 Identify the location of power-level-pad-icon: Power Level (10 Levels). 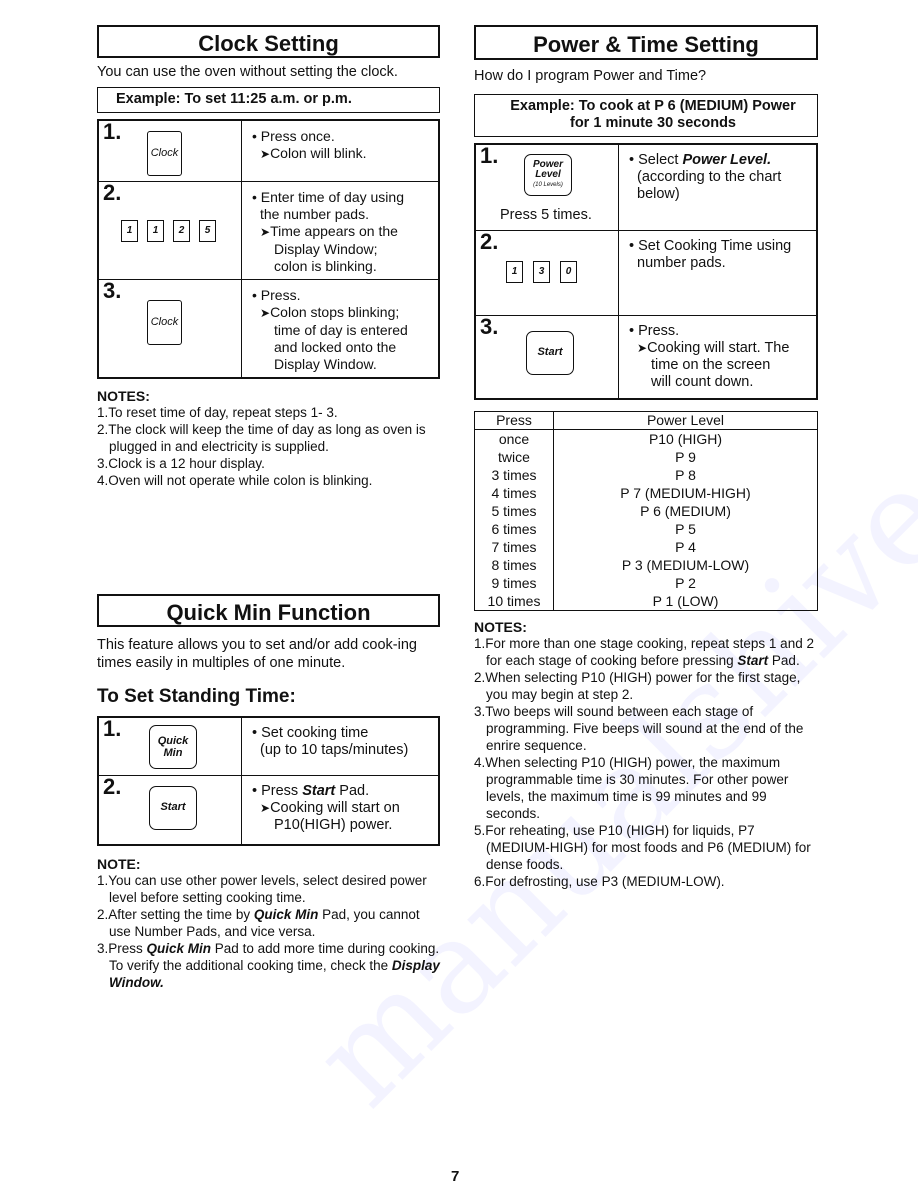
(548, 175).